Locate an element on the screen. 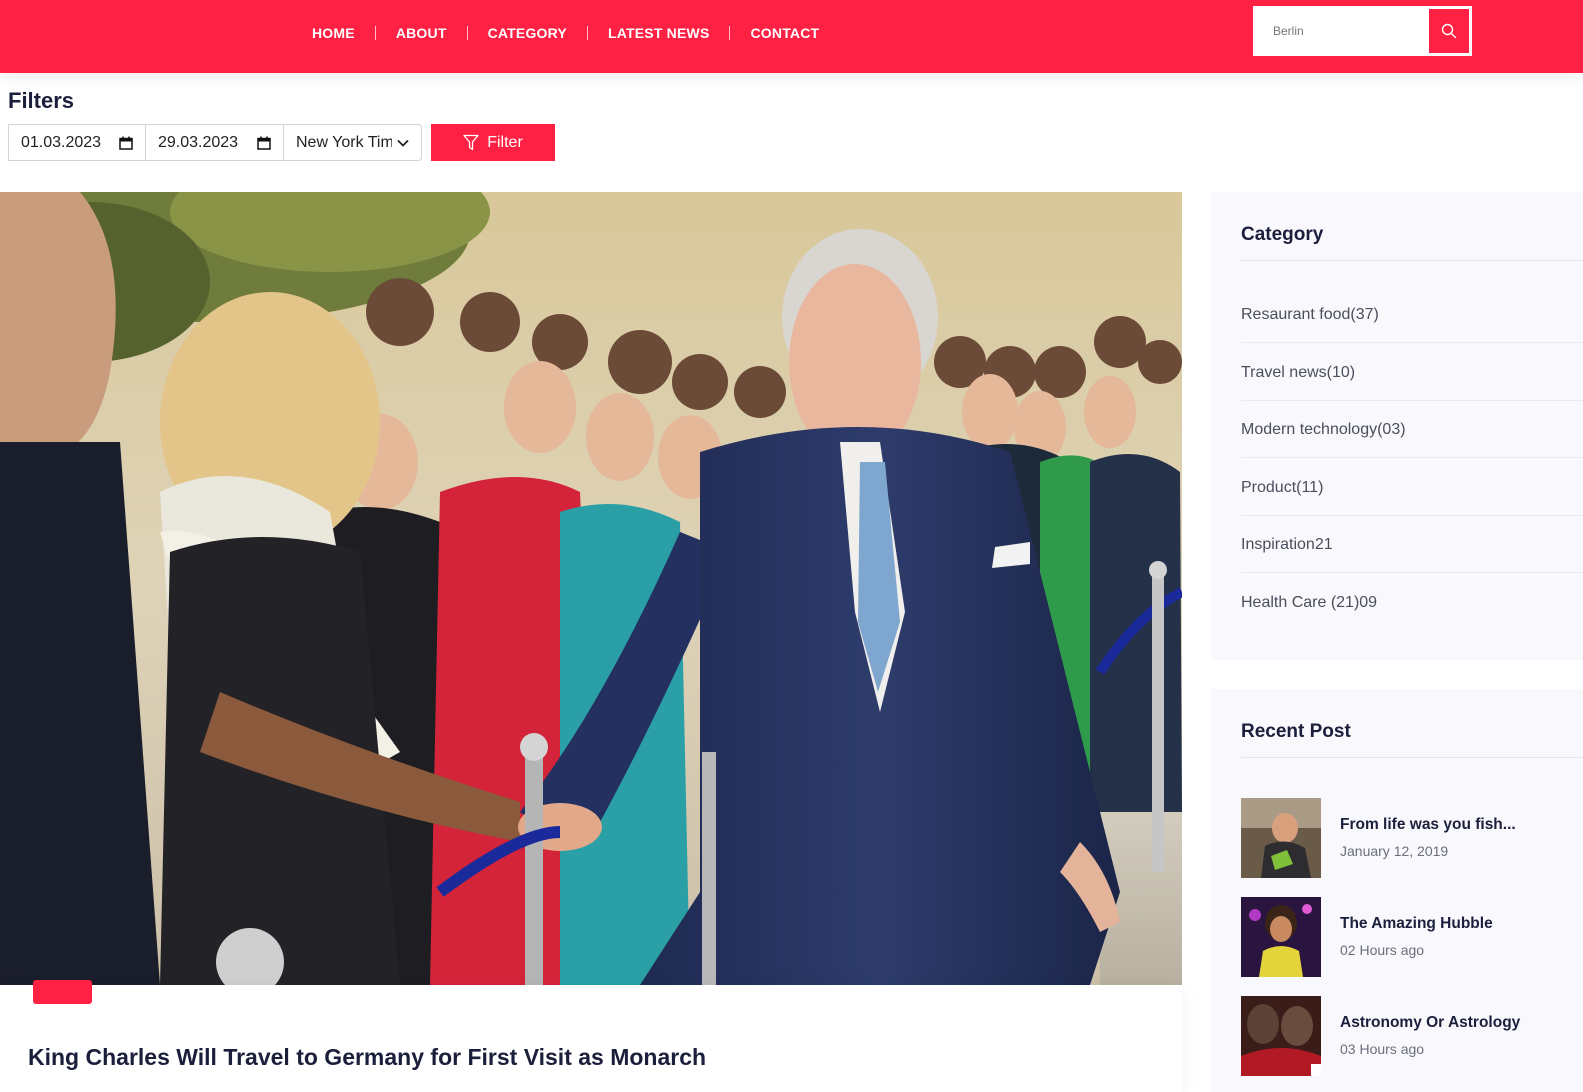 This screenshot has width=1583, height=1092. chevron-down-icon is located at coordinates (403, 143).